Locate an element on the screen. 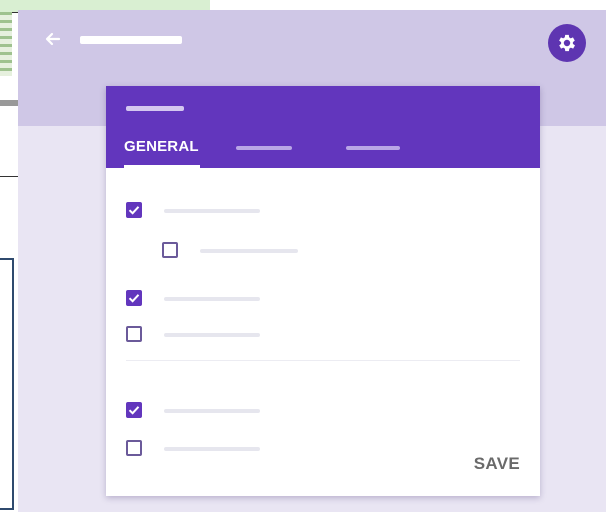  option-row-indented is located at coordinates (262, 252).